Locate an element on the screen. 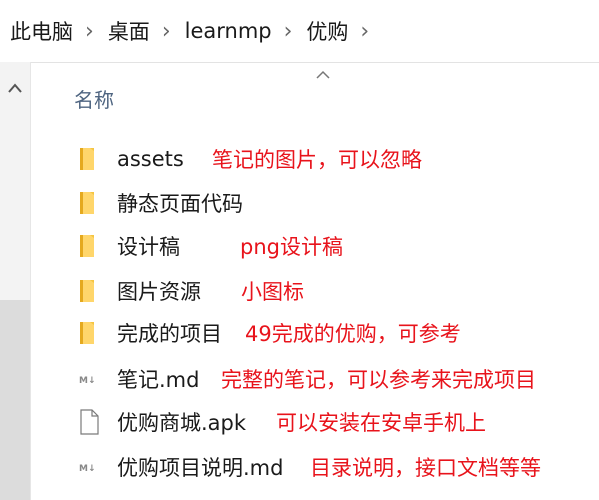  scroll-up-icon is located at coordinates (15, 86).